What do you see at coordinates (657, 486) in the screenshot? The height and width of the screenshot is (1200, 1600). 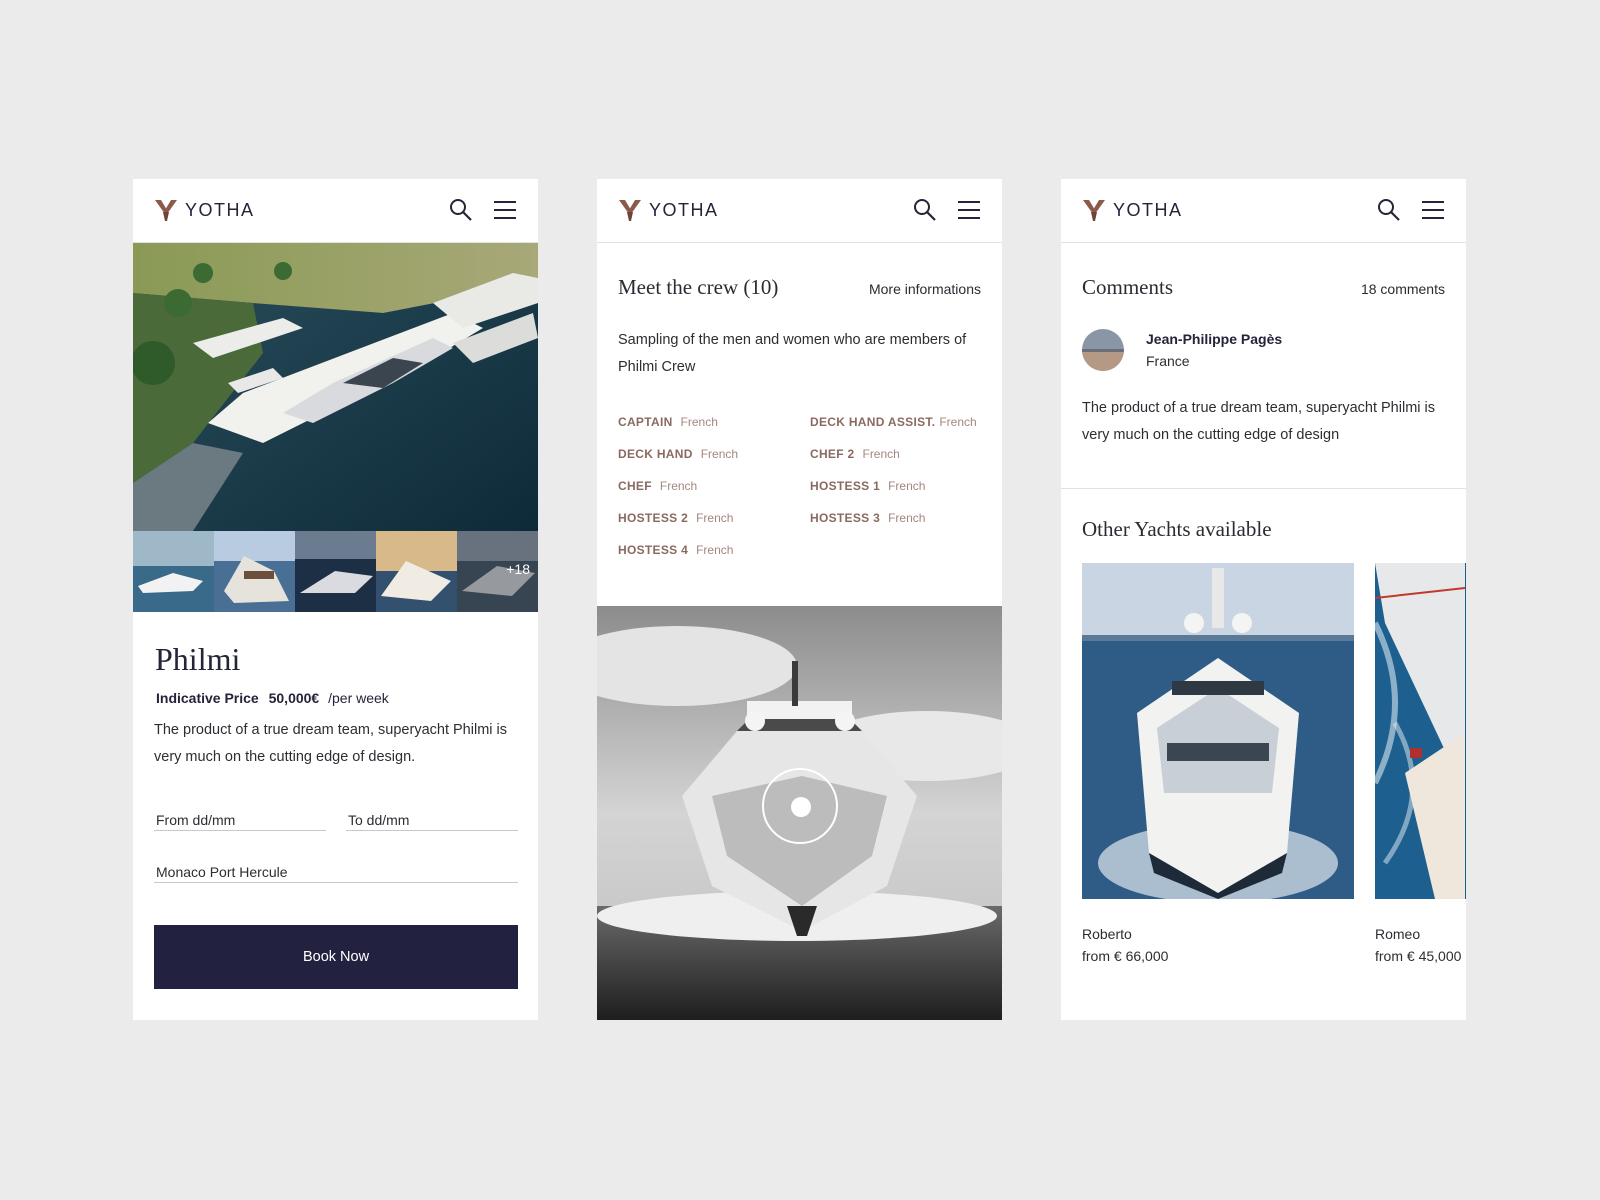 I see `crew-member: CHEF French` at bounding box center [657, 486].